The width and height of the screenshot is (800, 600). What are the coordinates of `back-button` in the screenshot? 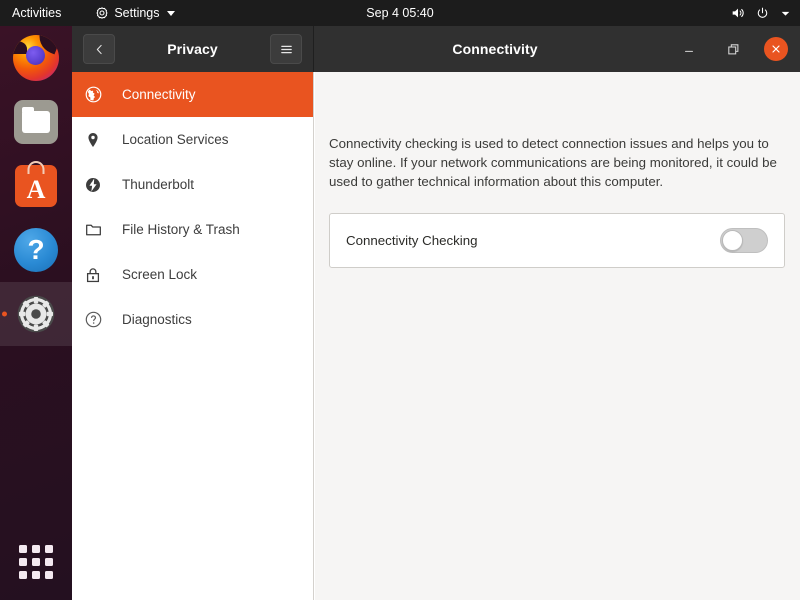 It's located at (99, 49).